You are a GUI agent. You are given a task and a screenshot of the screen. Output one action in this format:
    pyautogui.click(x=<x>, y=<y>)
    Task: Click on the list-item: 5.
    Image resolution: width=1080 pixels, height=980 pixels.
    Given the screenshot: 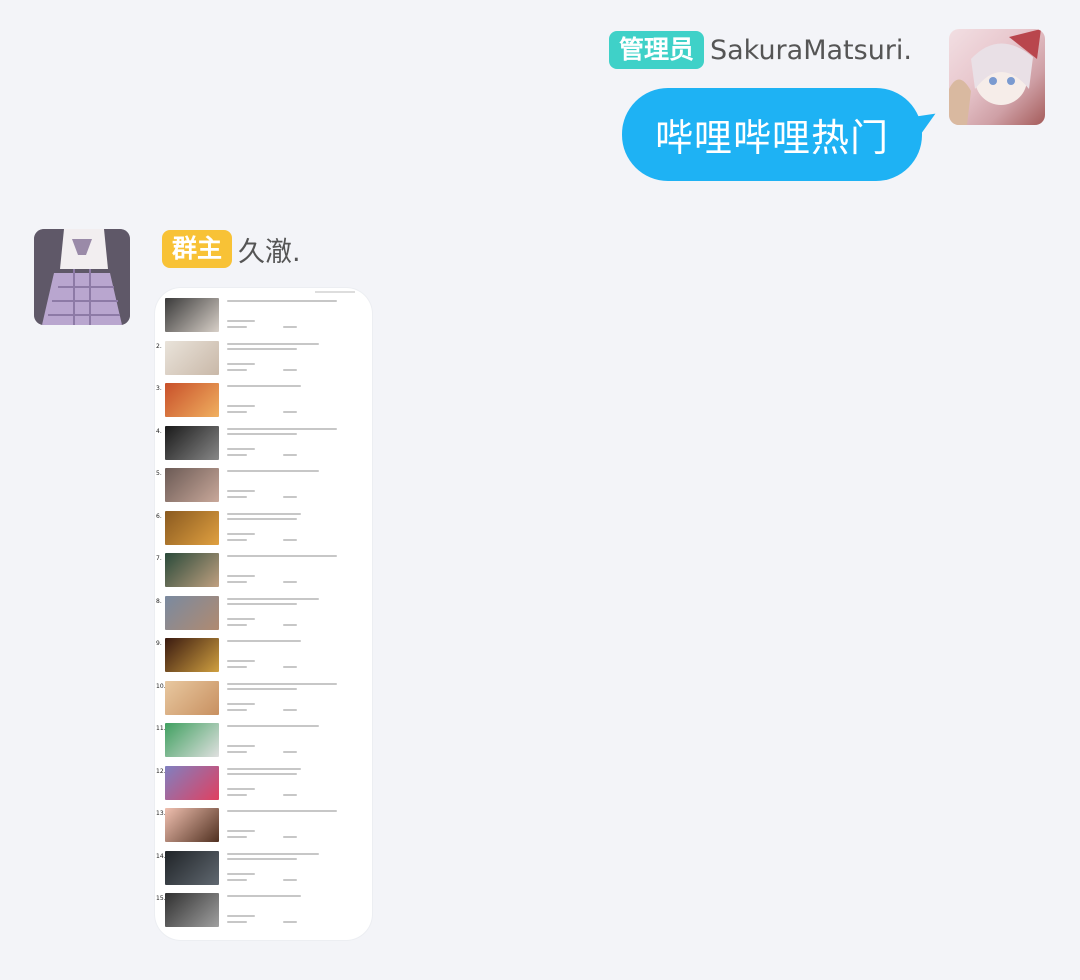 What is the action you would take?
    pyautogui.click(x=263, y=489)
    